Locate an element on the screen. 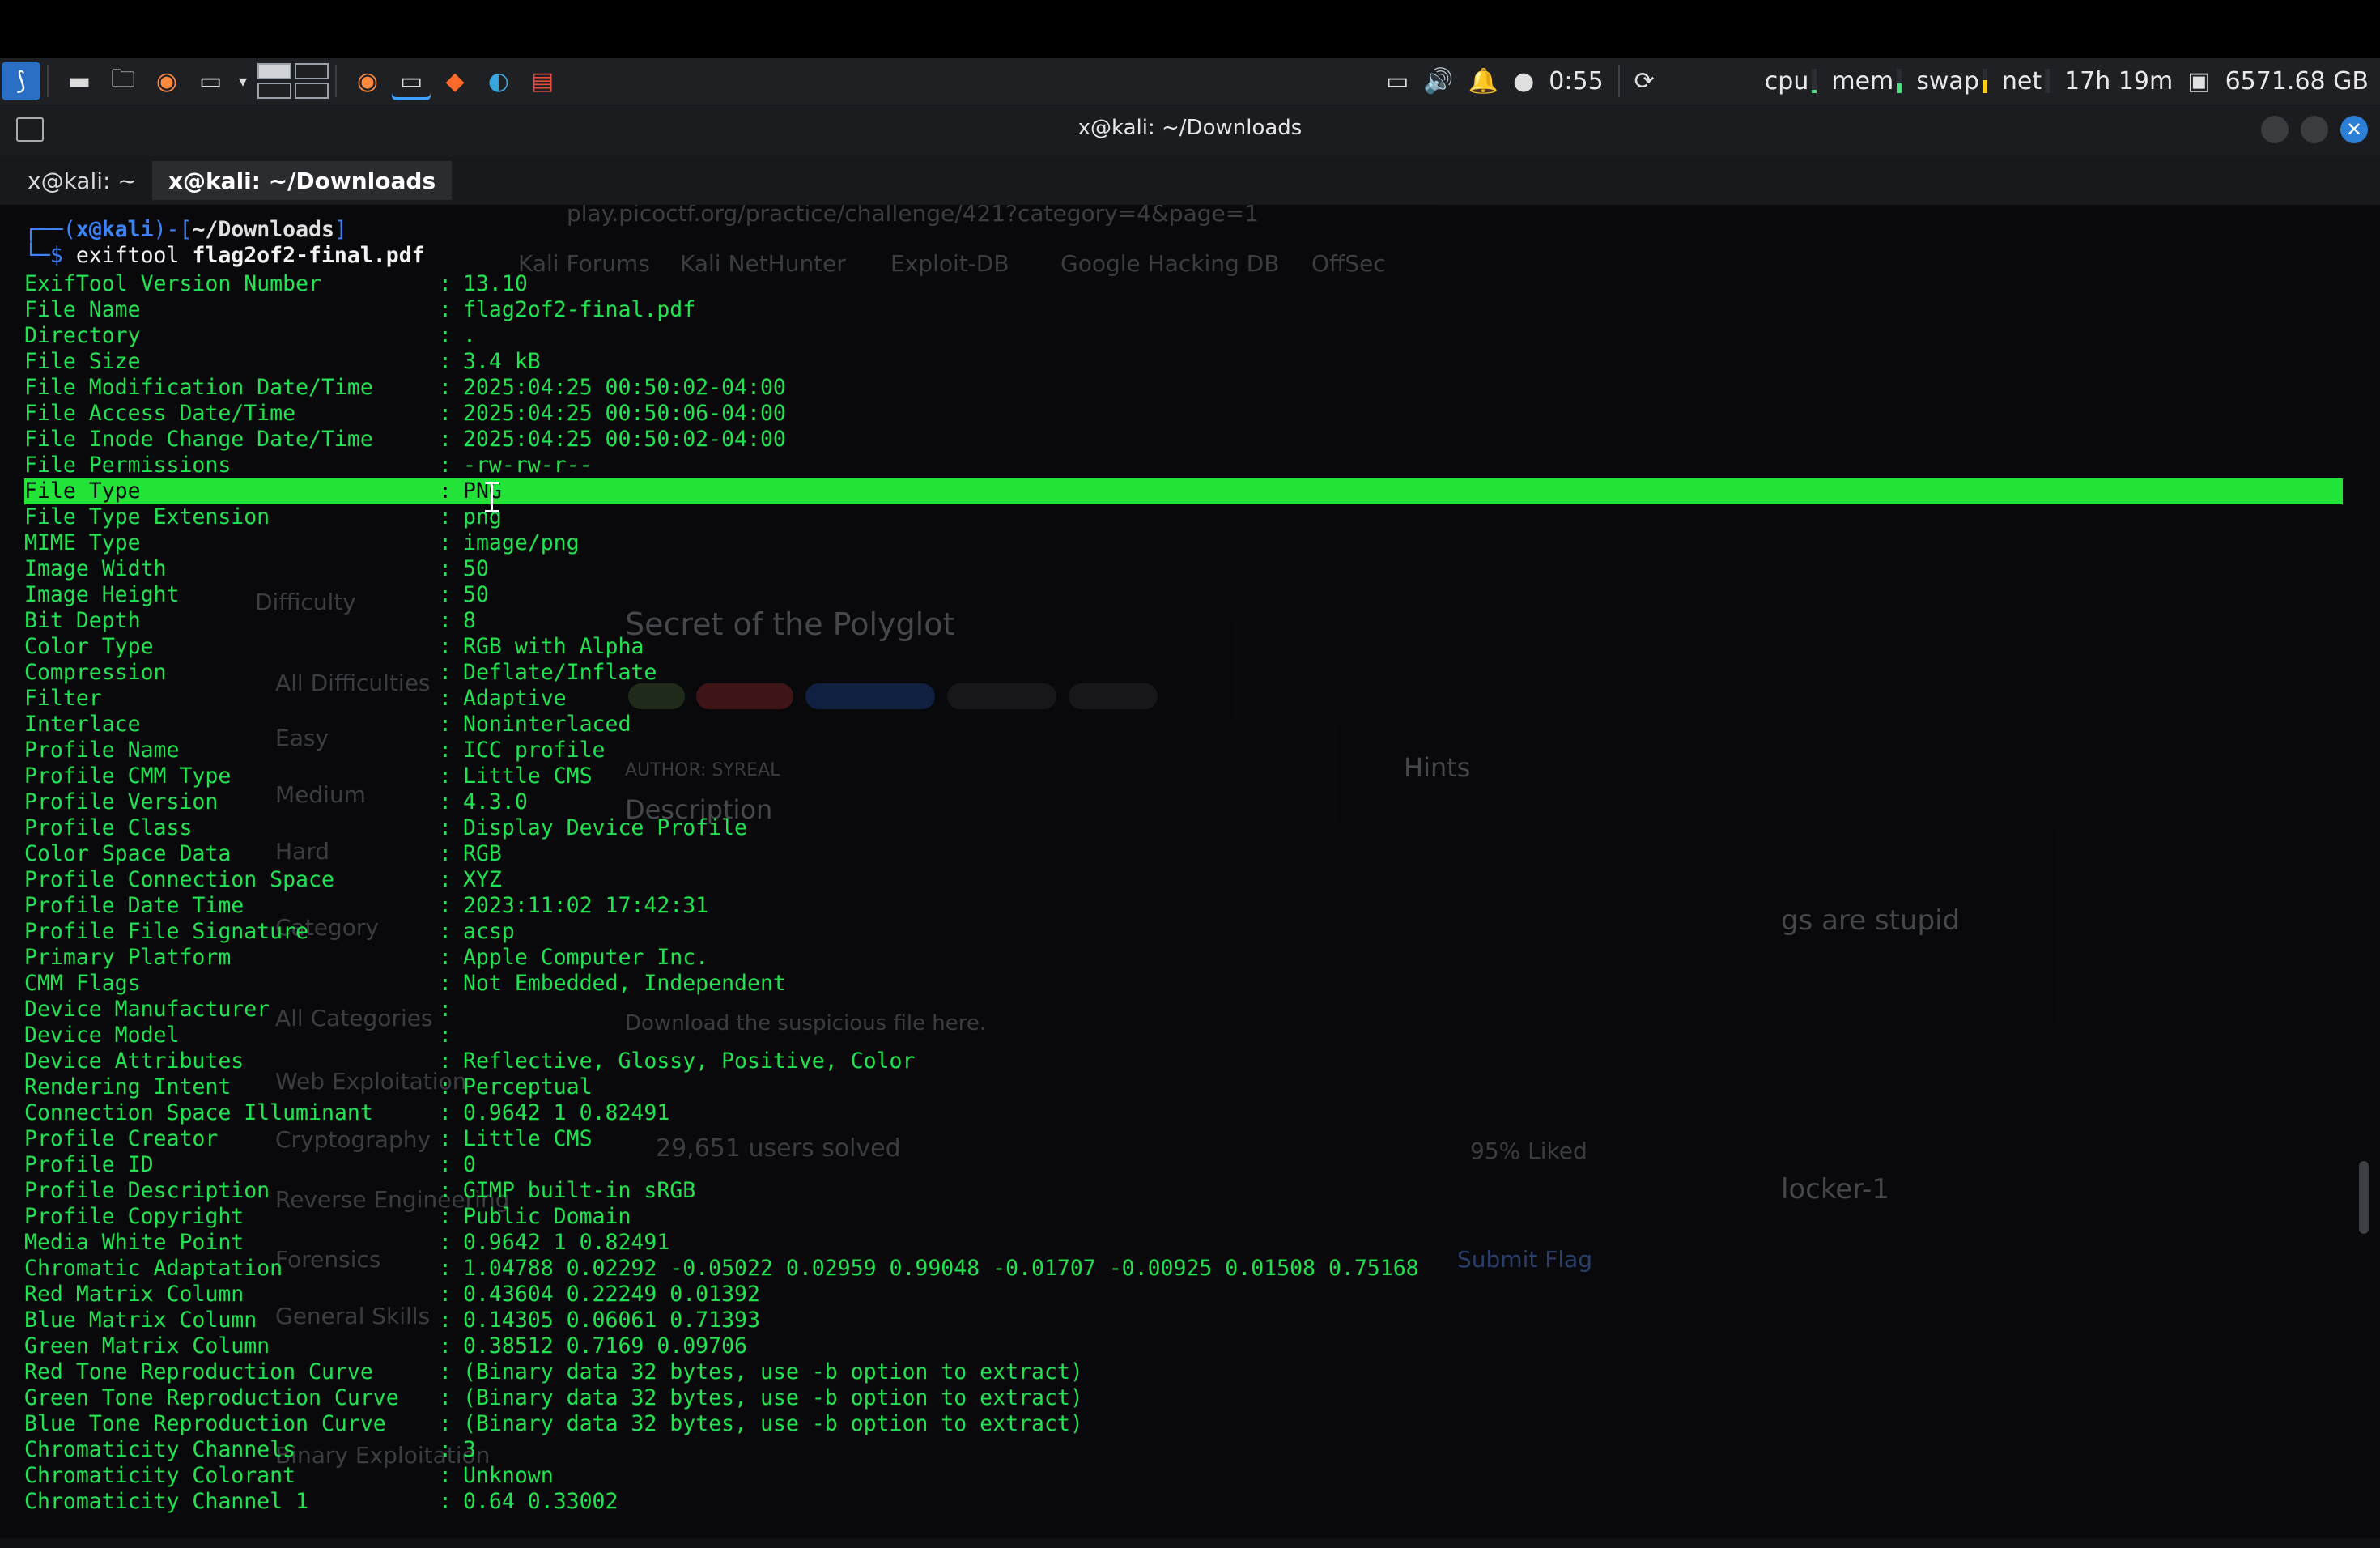 The width and height of the screenshot is (2380, 1548). exif-key: File Name is located at coordinates (83, 309).